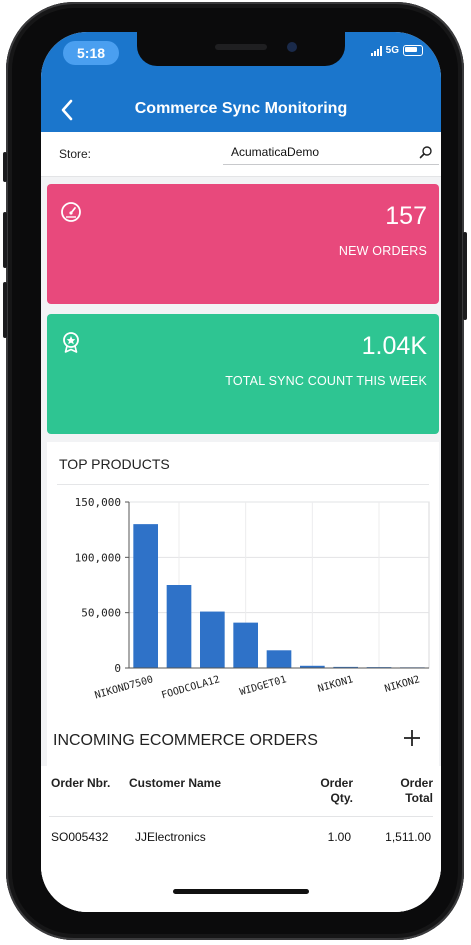  I want to click on store-label: Store:, so click(75, 154).